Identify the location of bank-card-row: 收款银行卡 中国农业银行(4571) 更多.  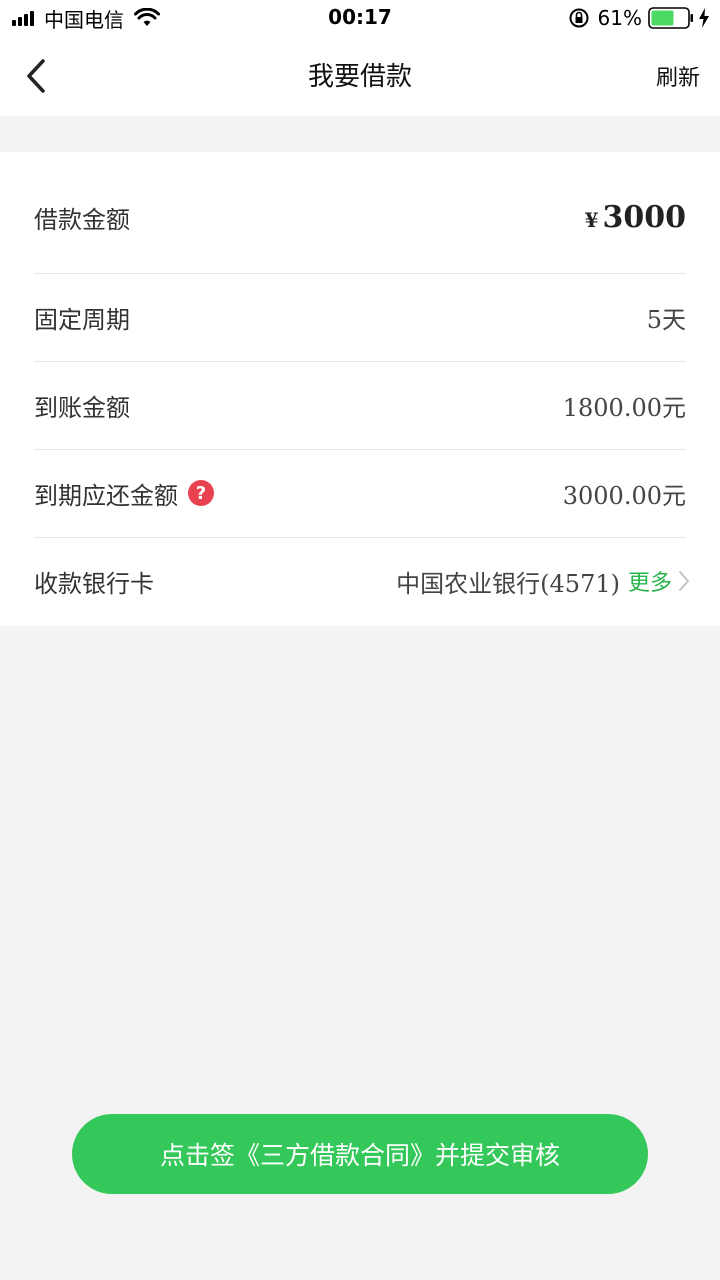
(362, 581).